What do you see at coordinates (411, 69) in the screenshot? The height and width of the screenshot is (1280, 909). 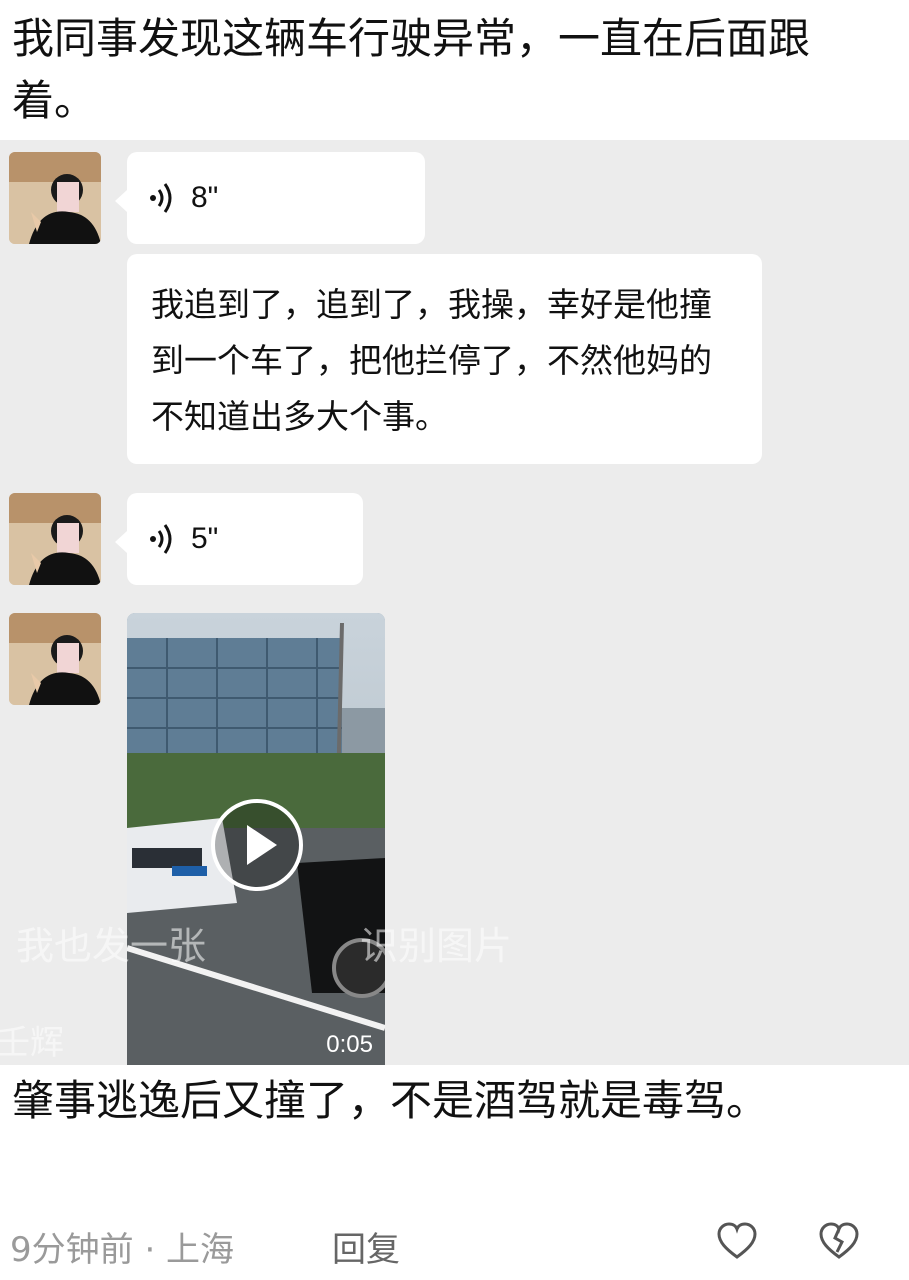 I see `post-text: 我同事发现这辆车行驶异常，一直在后面跟着。` at bounding box center [411, 69].